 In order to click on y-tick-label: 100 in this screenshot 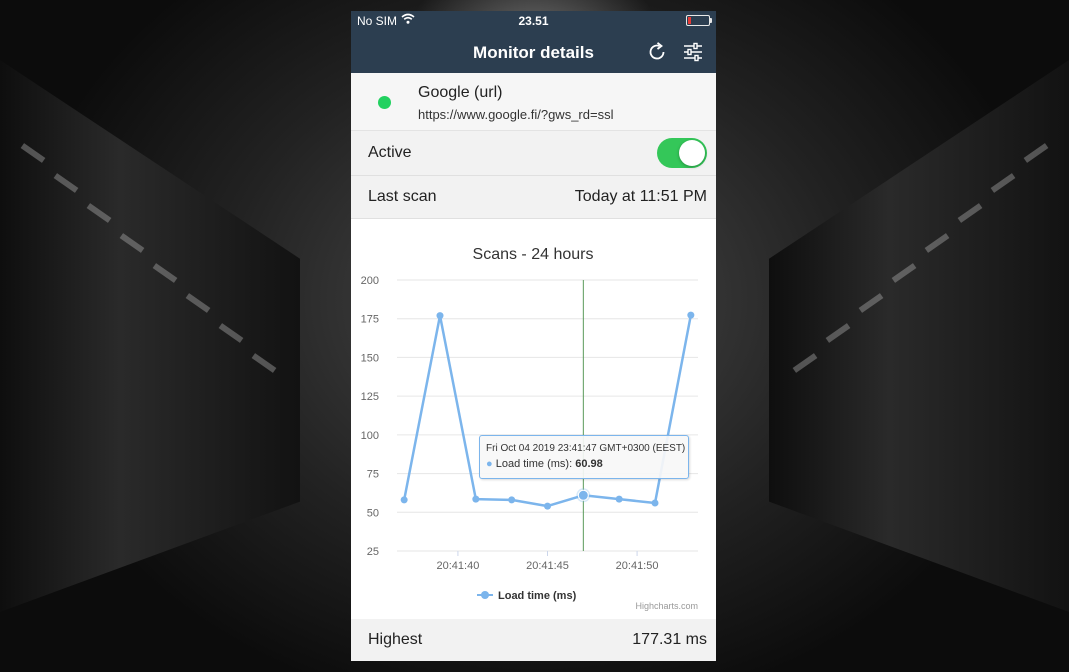, I will do `click(370, 436)`.